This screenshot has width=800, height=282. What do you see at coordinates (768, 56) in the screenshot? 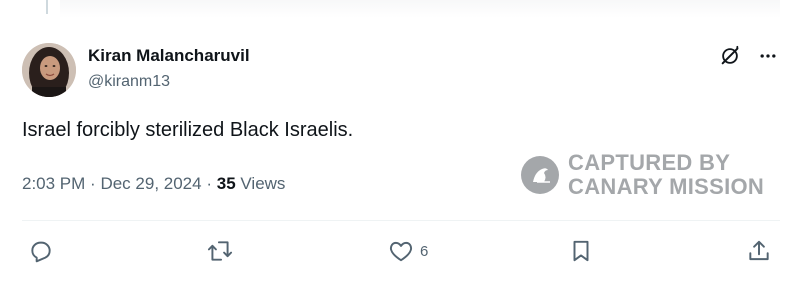
I see `more-options-icon` at bounding box center [768, 56].